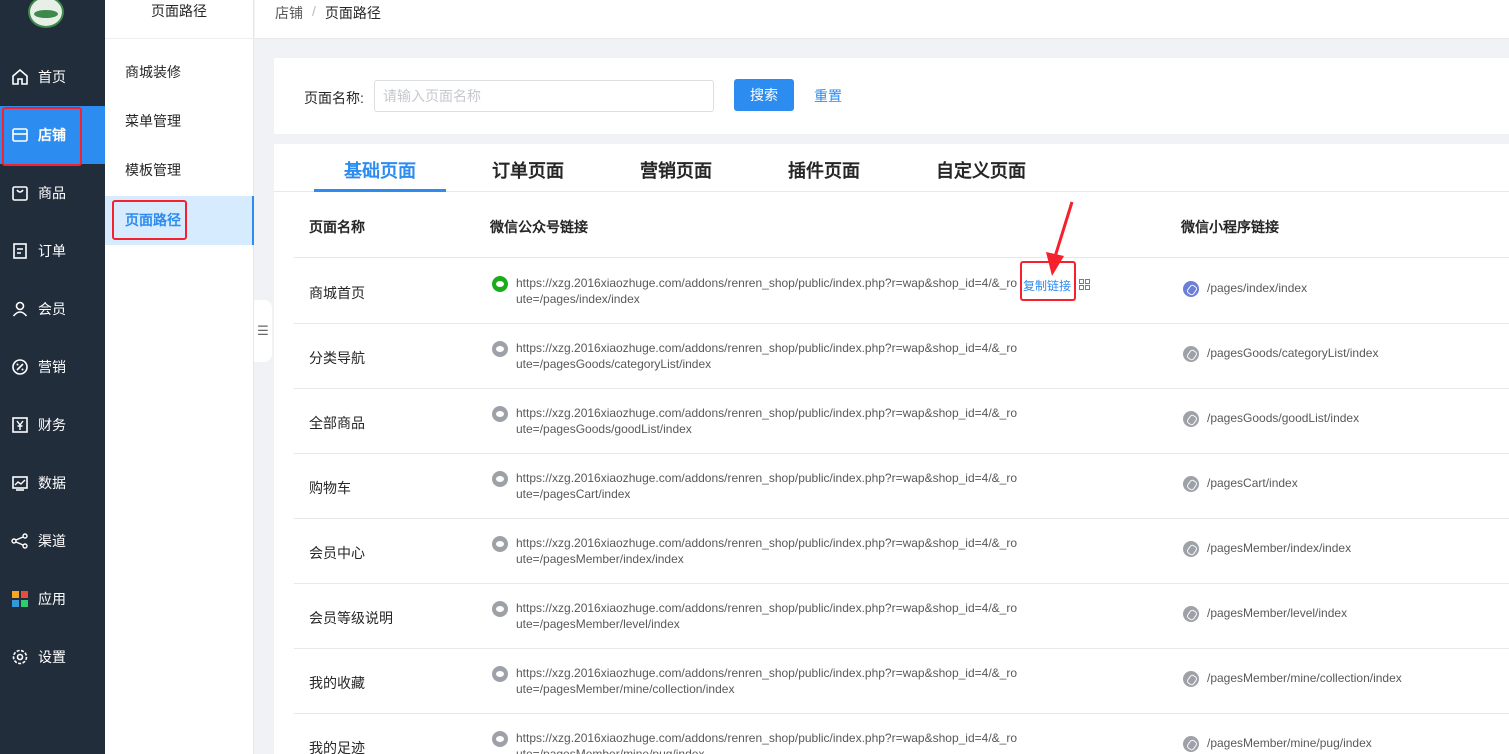 The width and height of the screenshot is (1509, 754). I want to click on nav-item-settings: 设置, so click(52, 657).